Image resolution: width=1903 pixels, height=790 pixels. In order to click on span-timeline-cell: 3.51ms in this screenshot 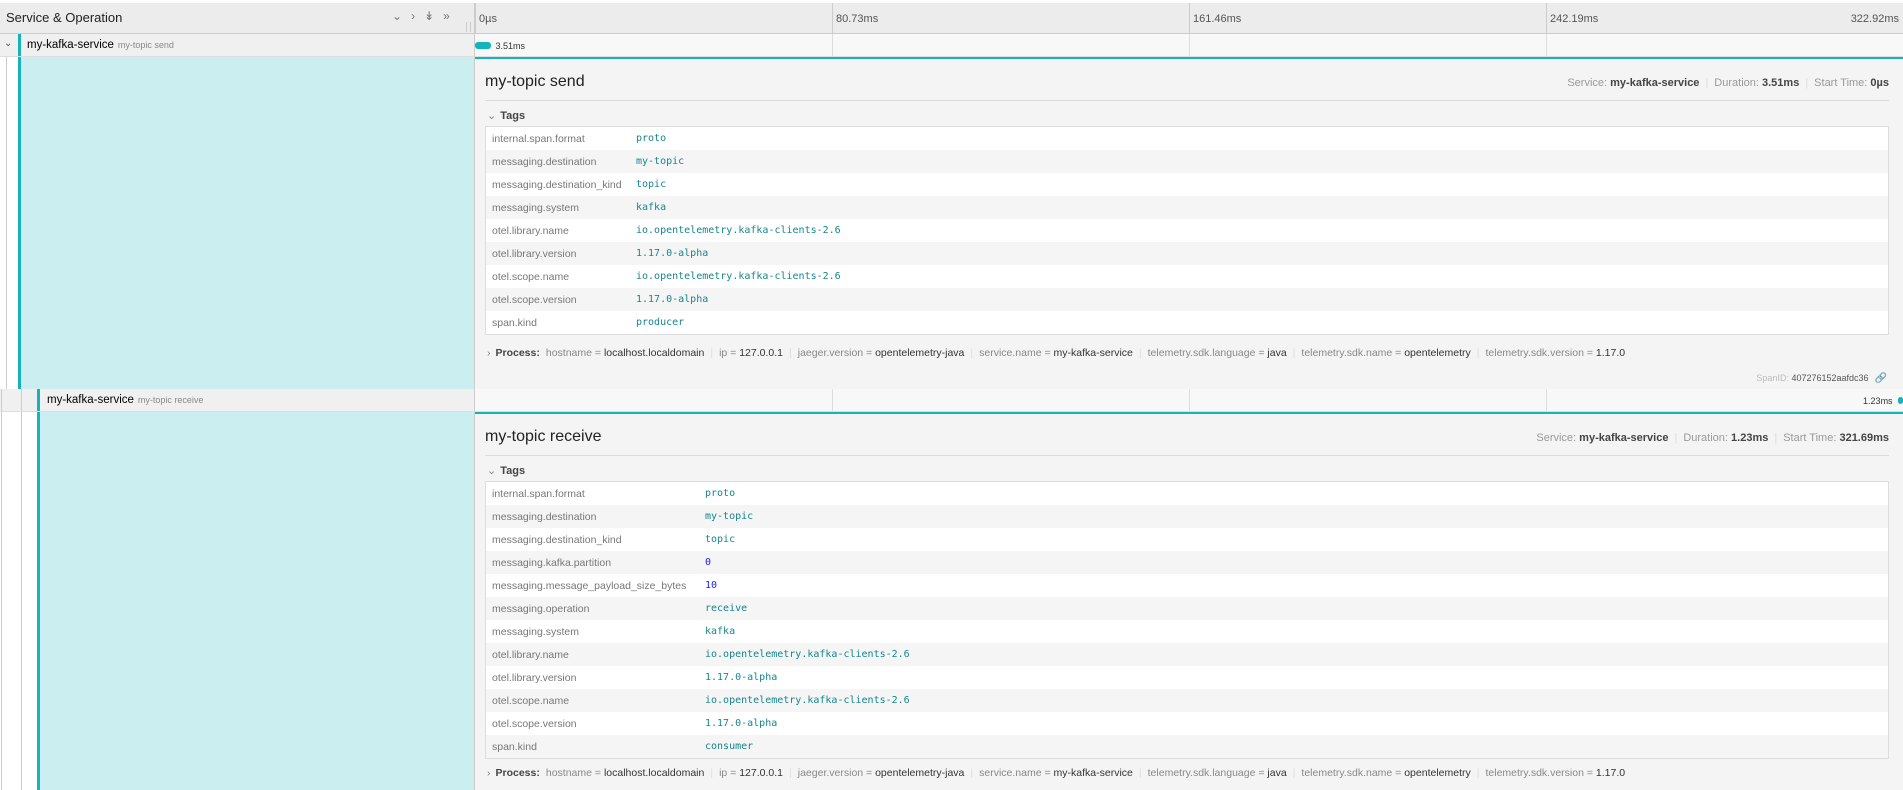, I will do `click(1189, 45)`.